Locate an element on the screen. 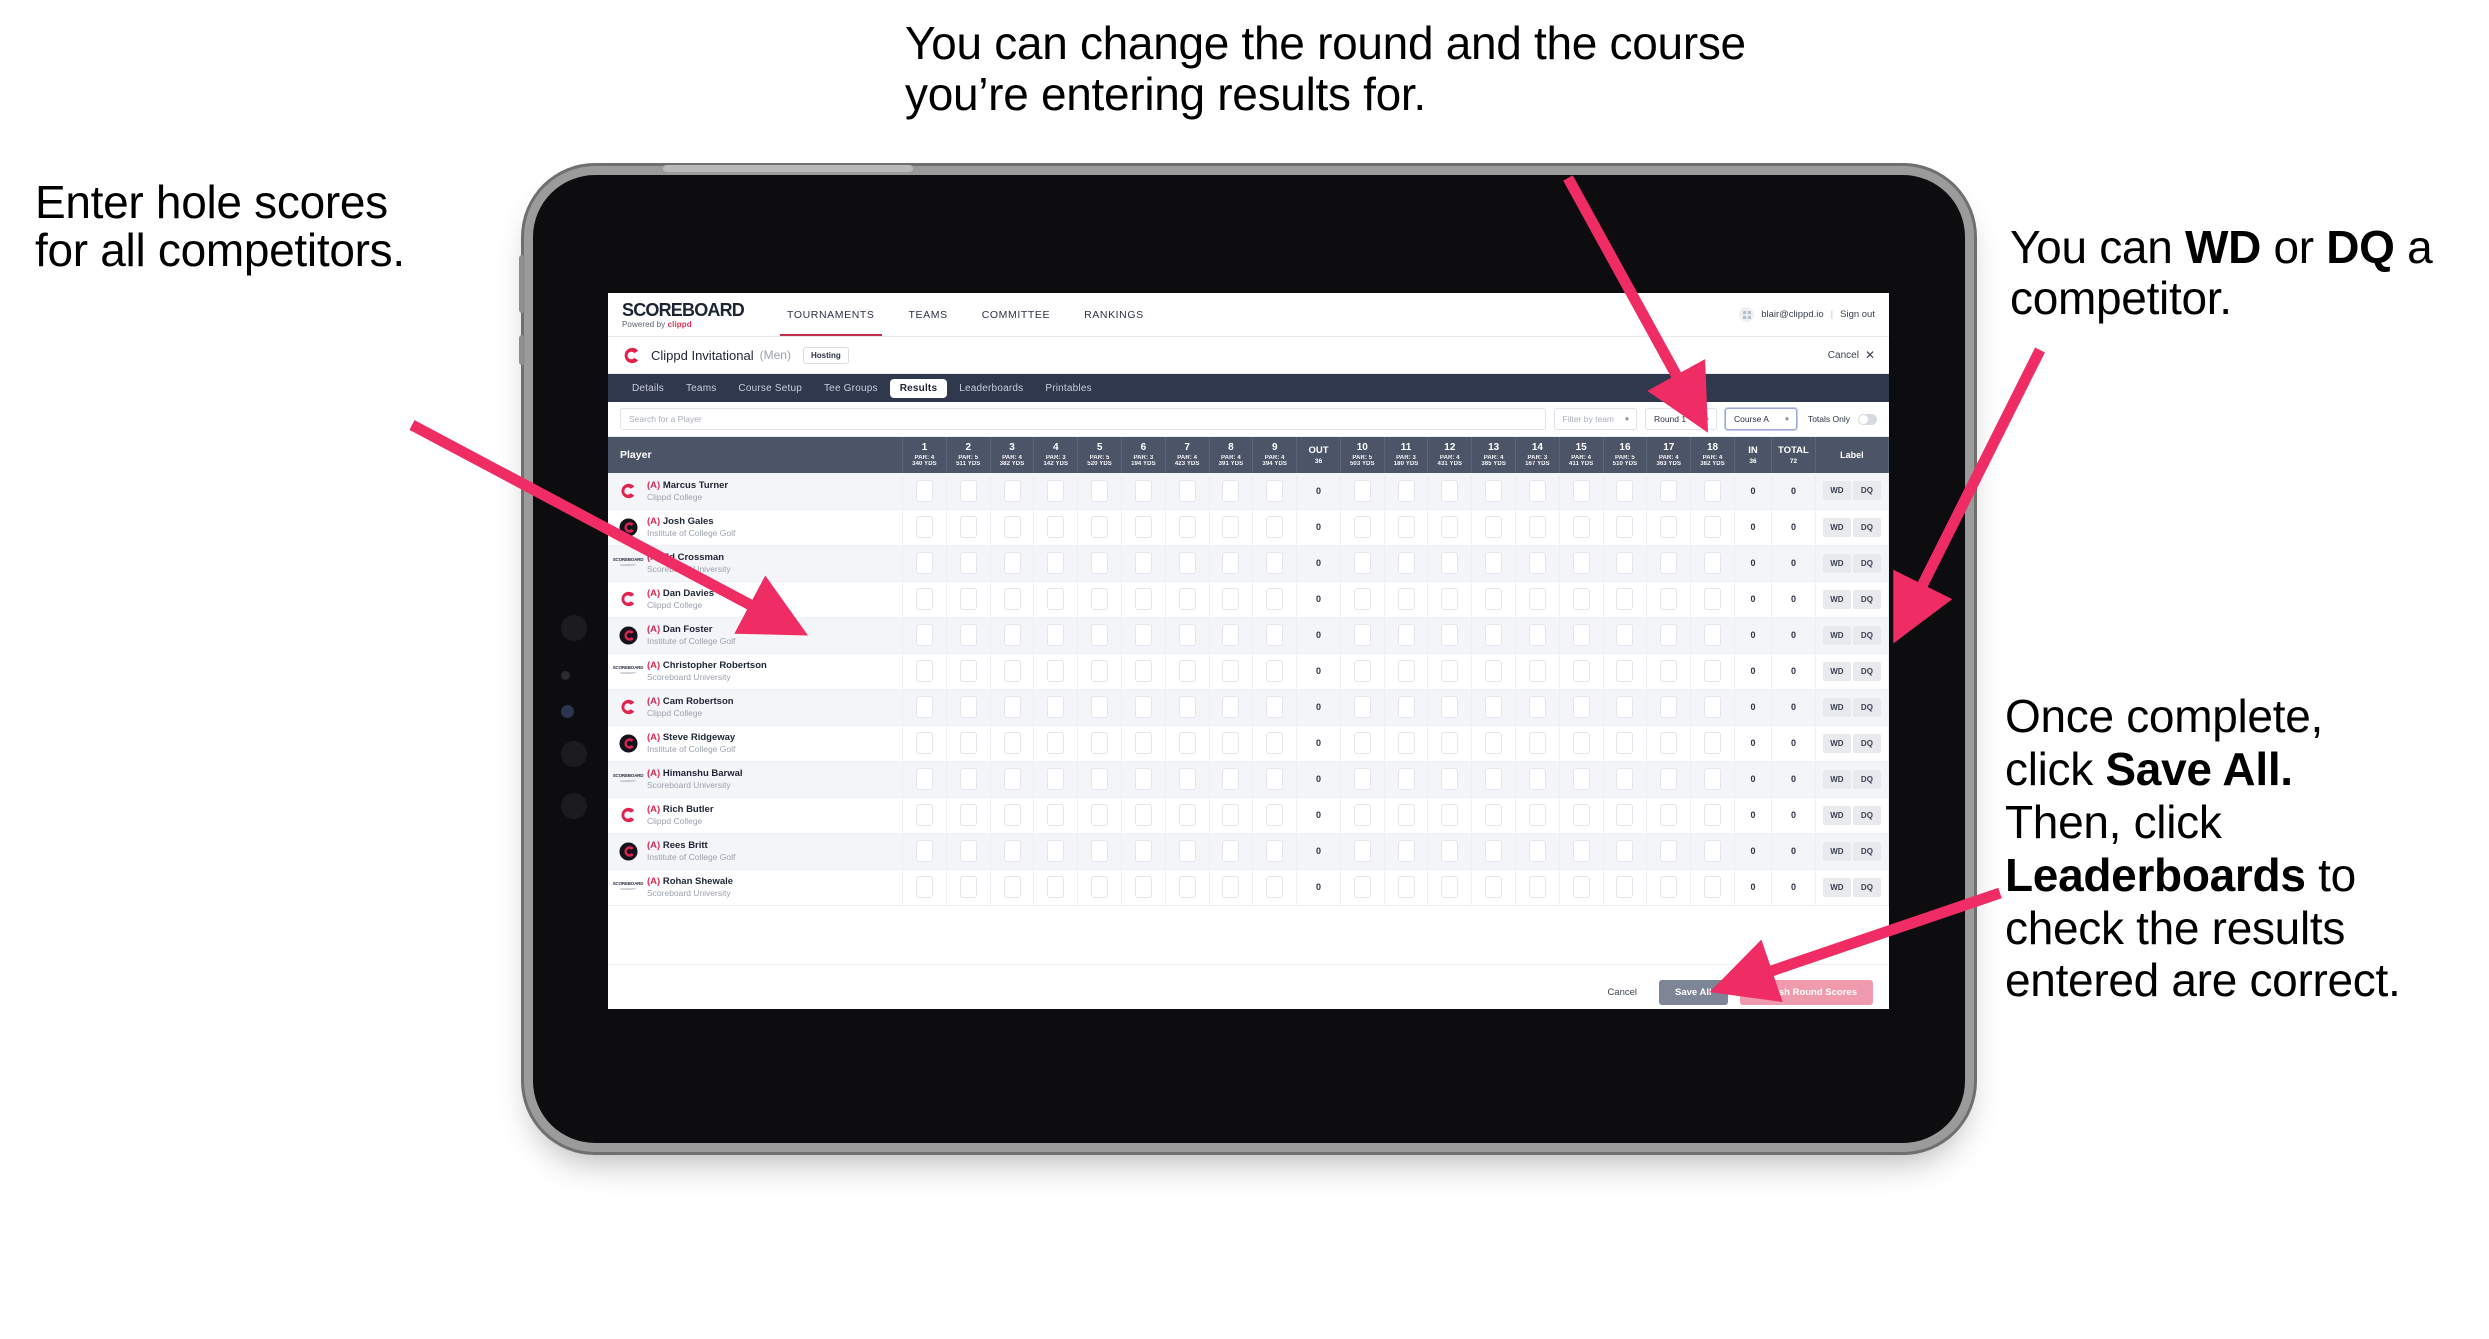 This screenshot has width=2489, height=1339. tab-leaderboards: Leaderboards is located at coordinates (991, 388).